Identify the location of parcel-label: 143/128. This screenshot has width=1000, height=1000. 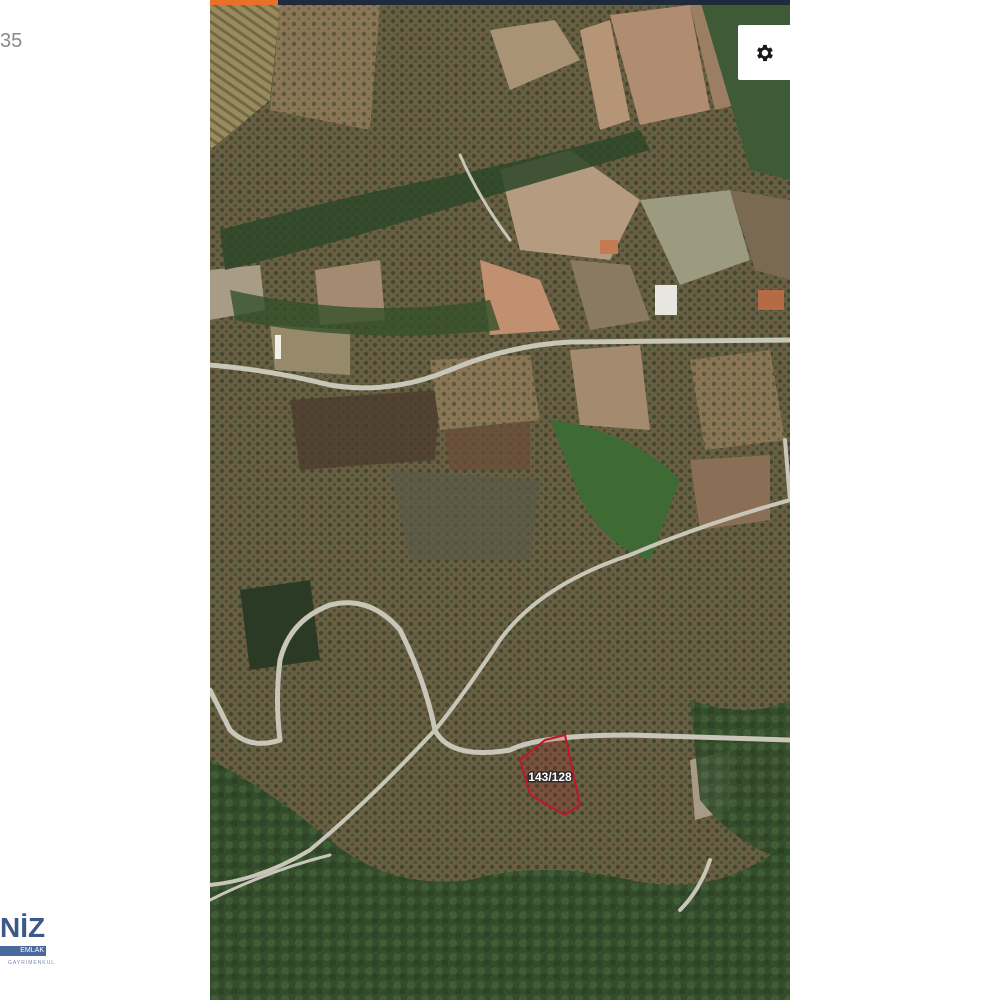
(550, 777).